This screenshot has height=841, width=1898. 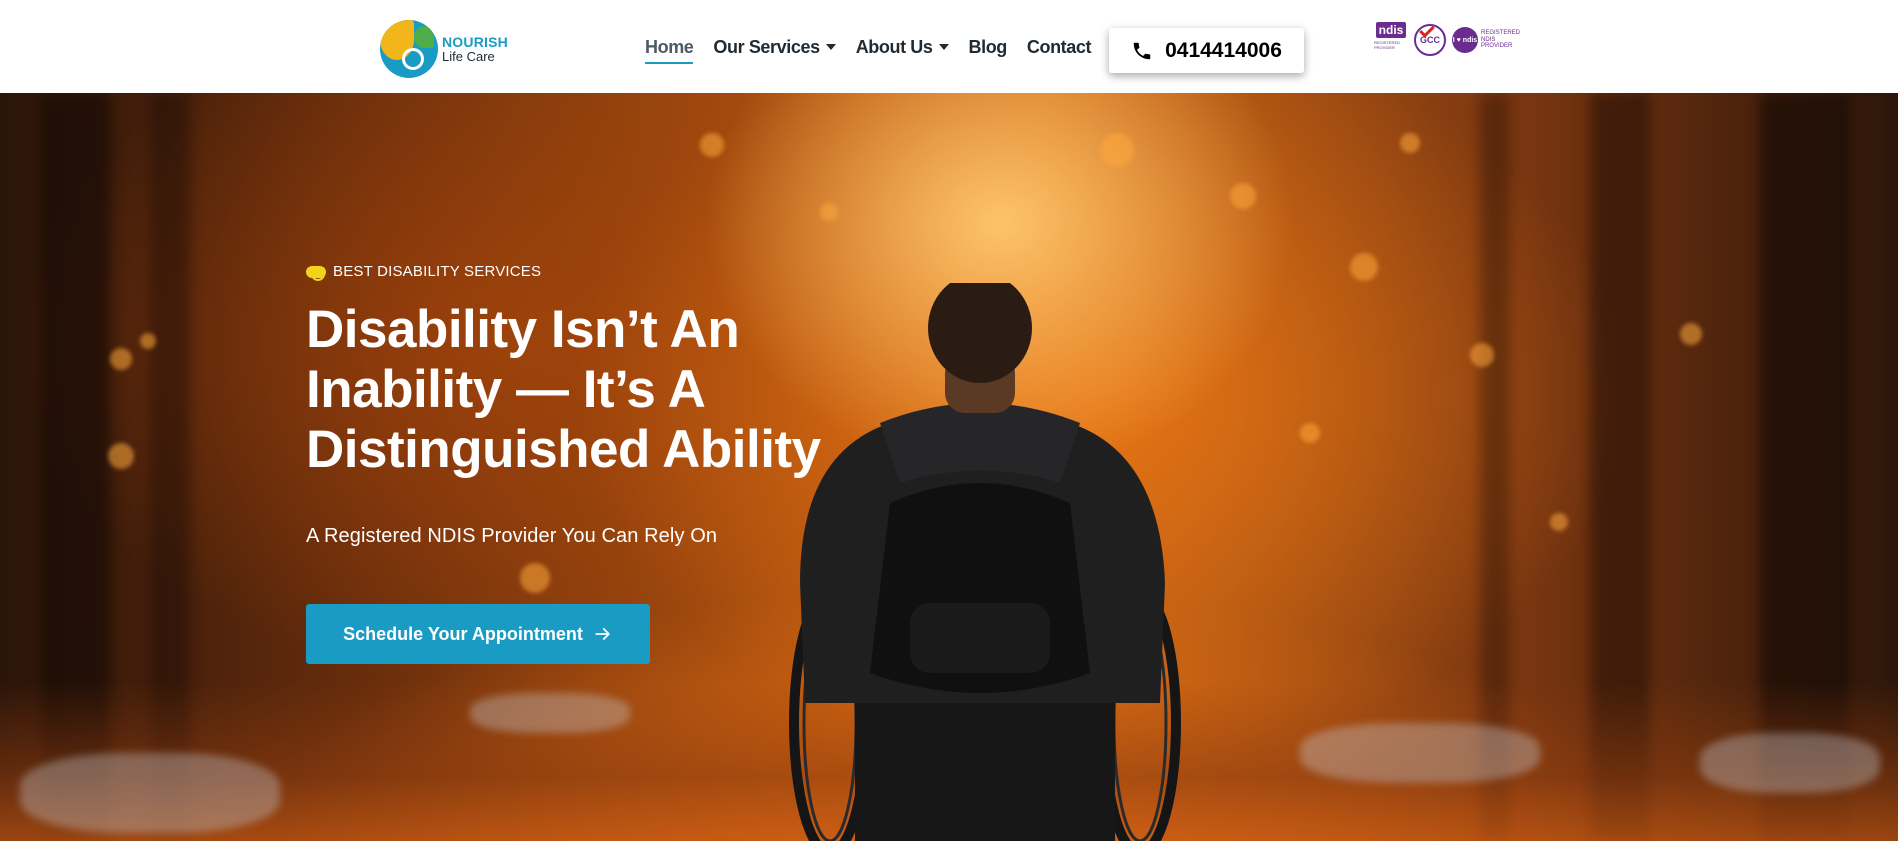 What do you see at coordinates (316, 273) in the screenshot?
I see `toggle-icon` at bounding box center [316, 273].